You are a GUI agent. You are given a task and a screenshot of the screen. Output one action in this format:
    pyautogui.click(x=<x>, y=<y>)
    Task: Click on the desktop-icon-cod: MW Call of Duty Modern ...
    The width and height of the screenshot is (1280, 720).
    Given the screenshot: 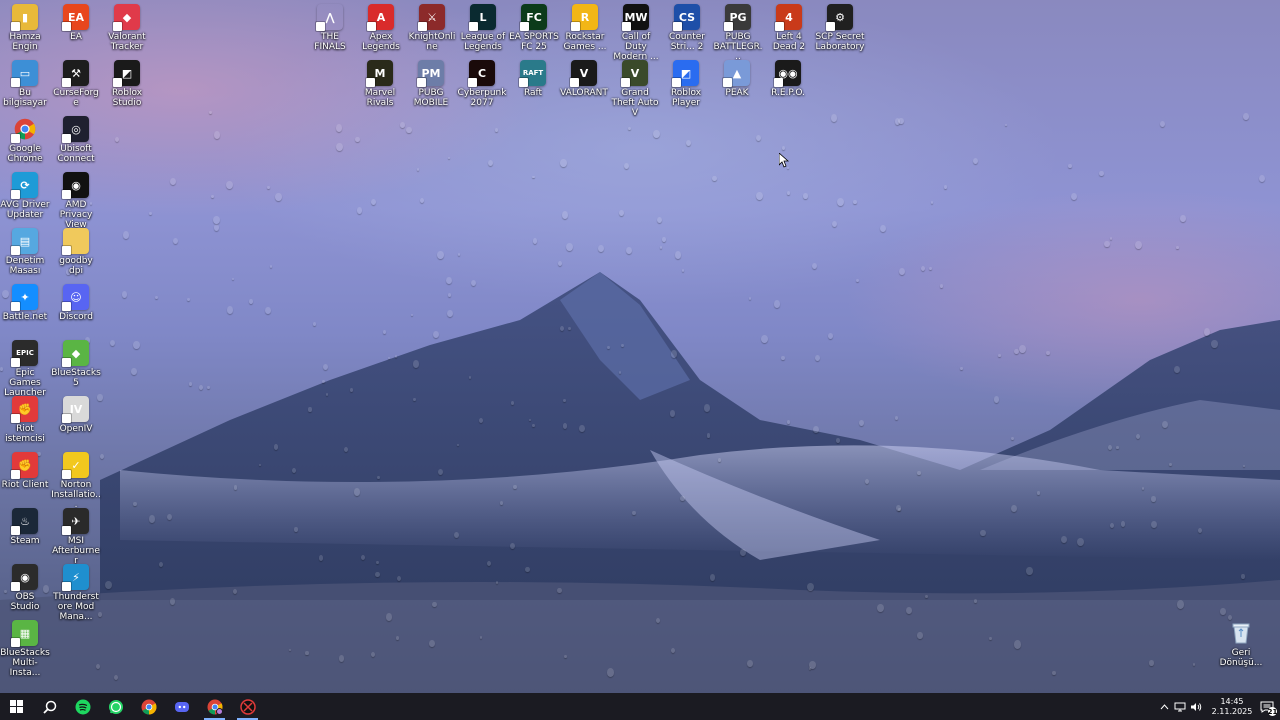 What is the action you would take?
    pyautogui.click(x=636, y=33)
    